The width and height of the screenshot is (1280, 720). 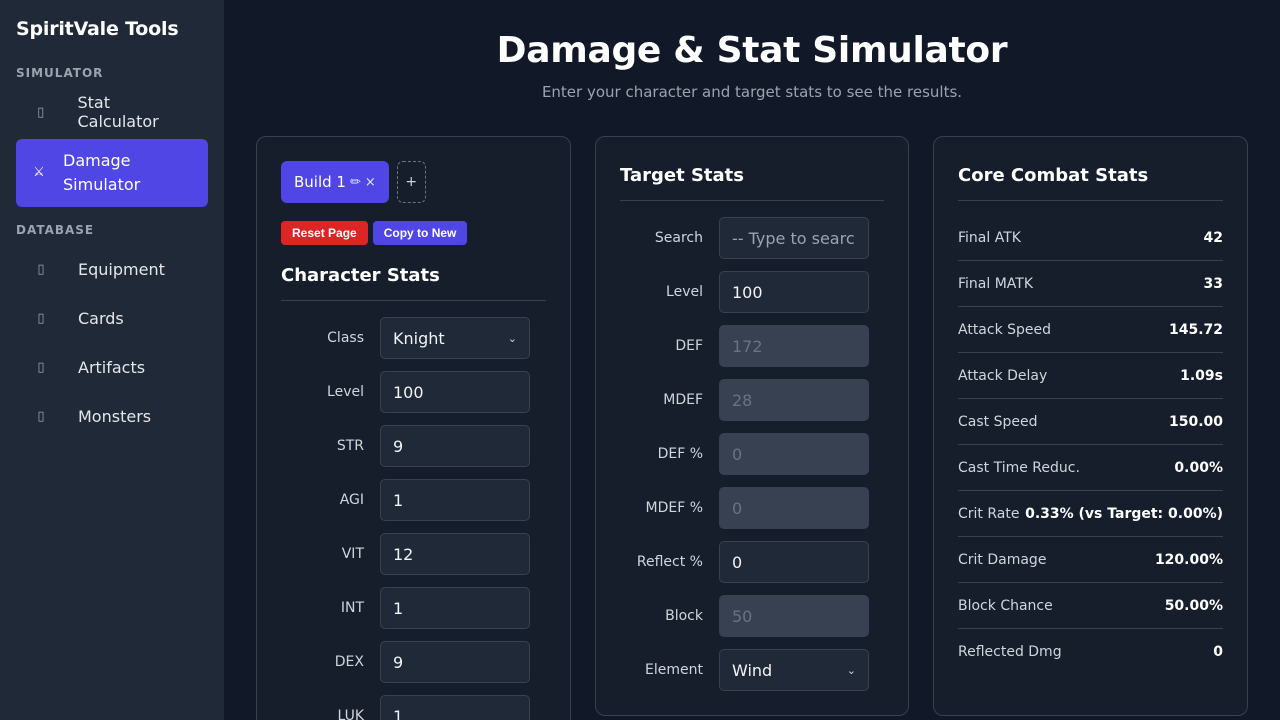 What do you see at coordinates (324, 233) in the screenshot?
I see `reset-page-button: Reset Page` at bounding box center [324, 233].